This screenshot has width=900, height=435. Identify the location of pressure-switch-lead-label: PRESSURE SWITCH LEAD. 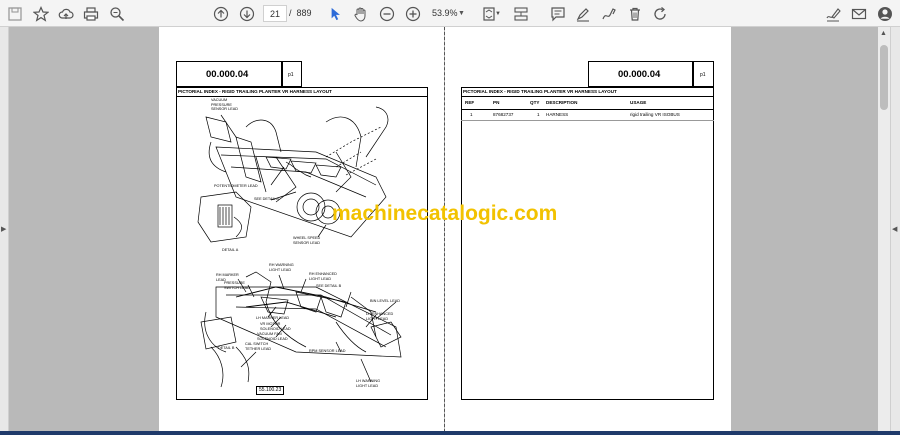
(237, 285).